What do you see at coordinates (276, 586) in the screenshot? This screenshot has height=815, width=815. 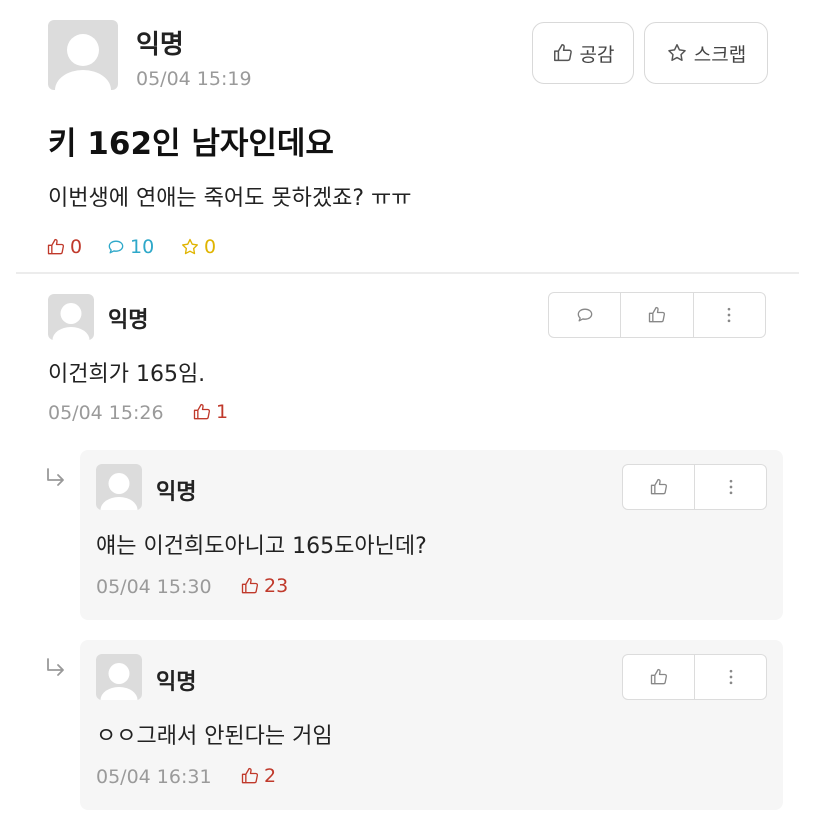 I see `reply-like-count-value: 23` at bounding box center [276, 586].